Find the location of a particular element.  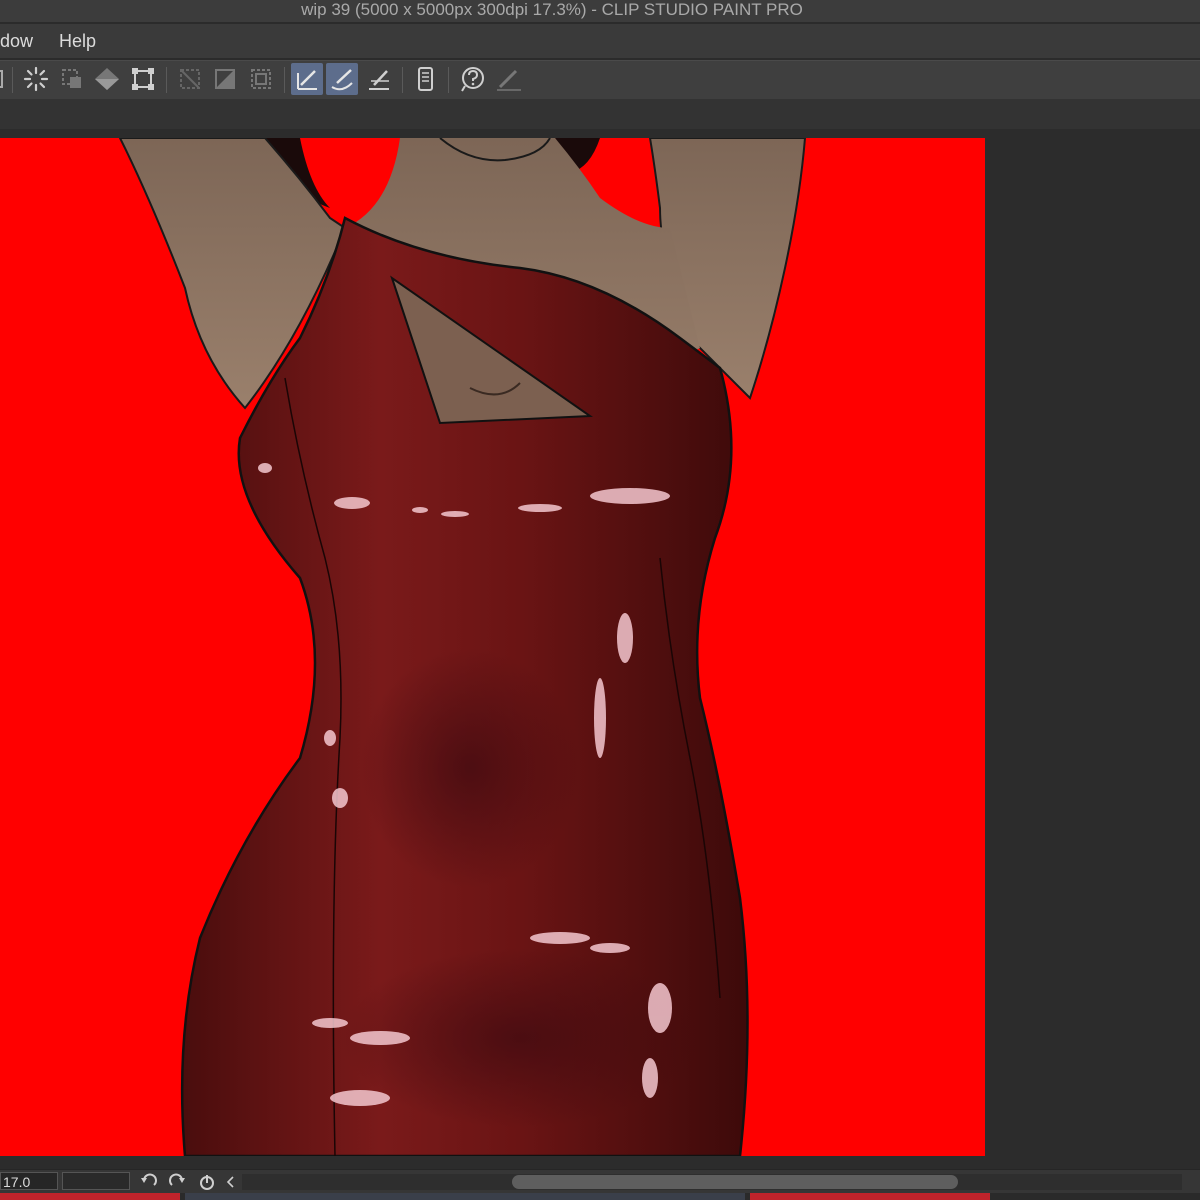

rotate-right-icon is located at coordinates (177, 1182).